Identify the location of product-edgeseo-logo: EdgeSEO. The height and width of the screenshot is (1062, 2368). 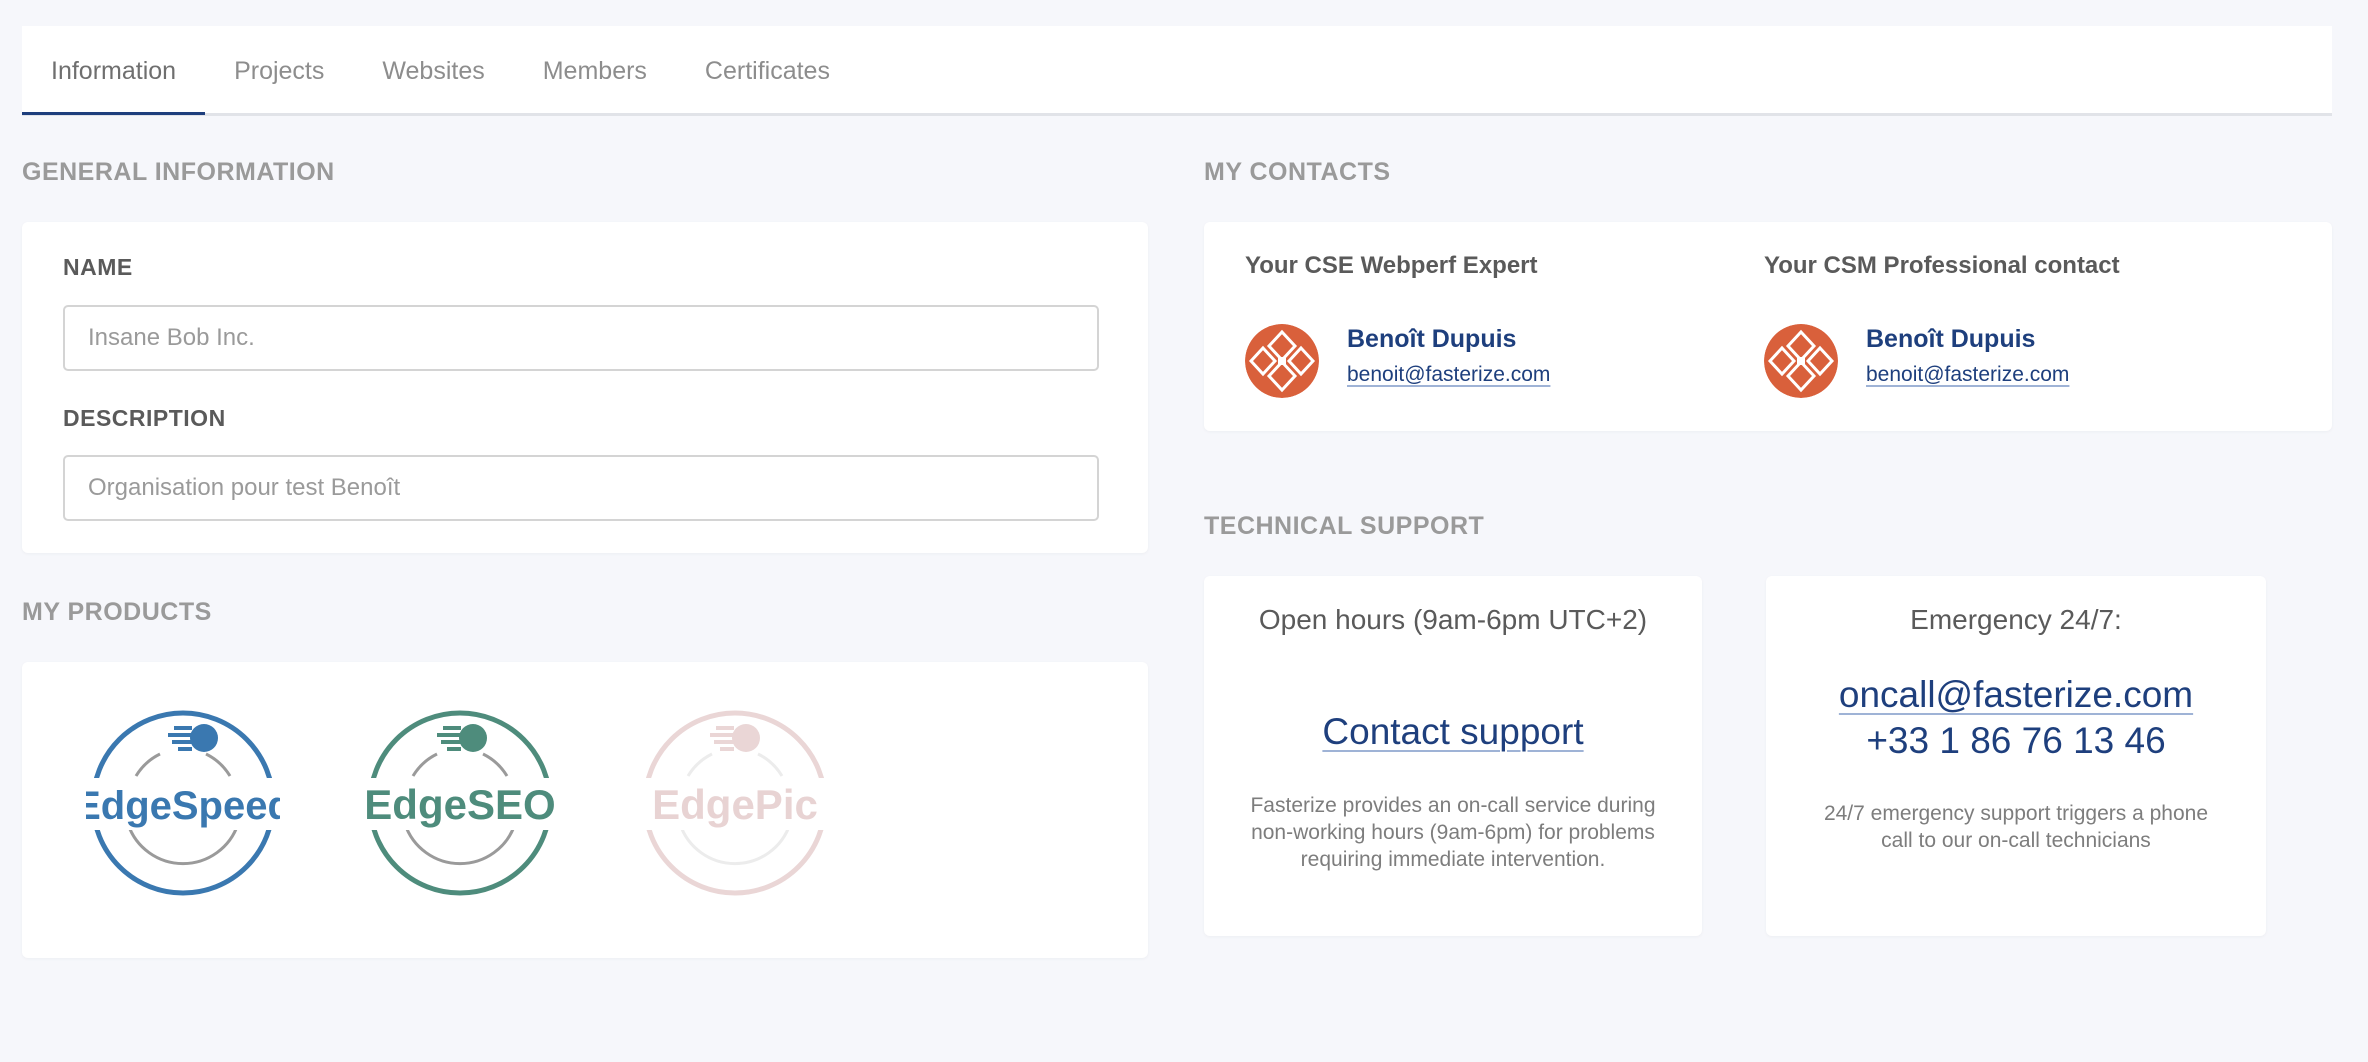
(460, 803).